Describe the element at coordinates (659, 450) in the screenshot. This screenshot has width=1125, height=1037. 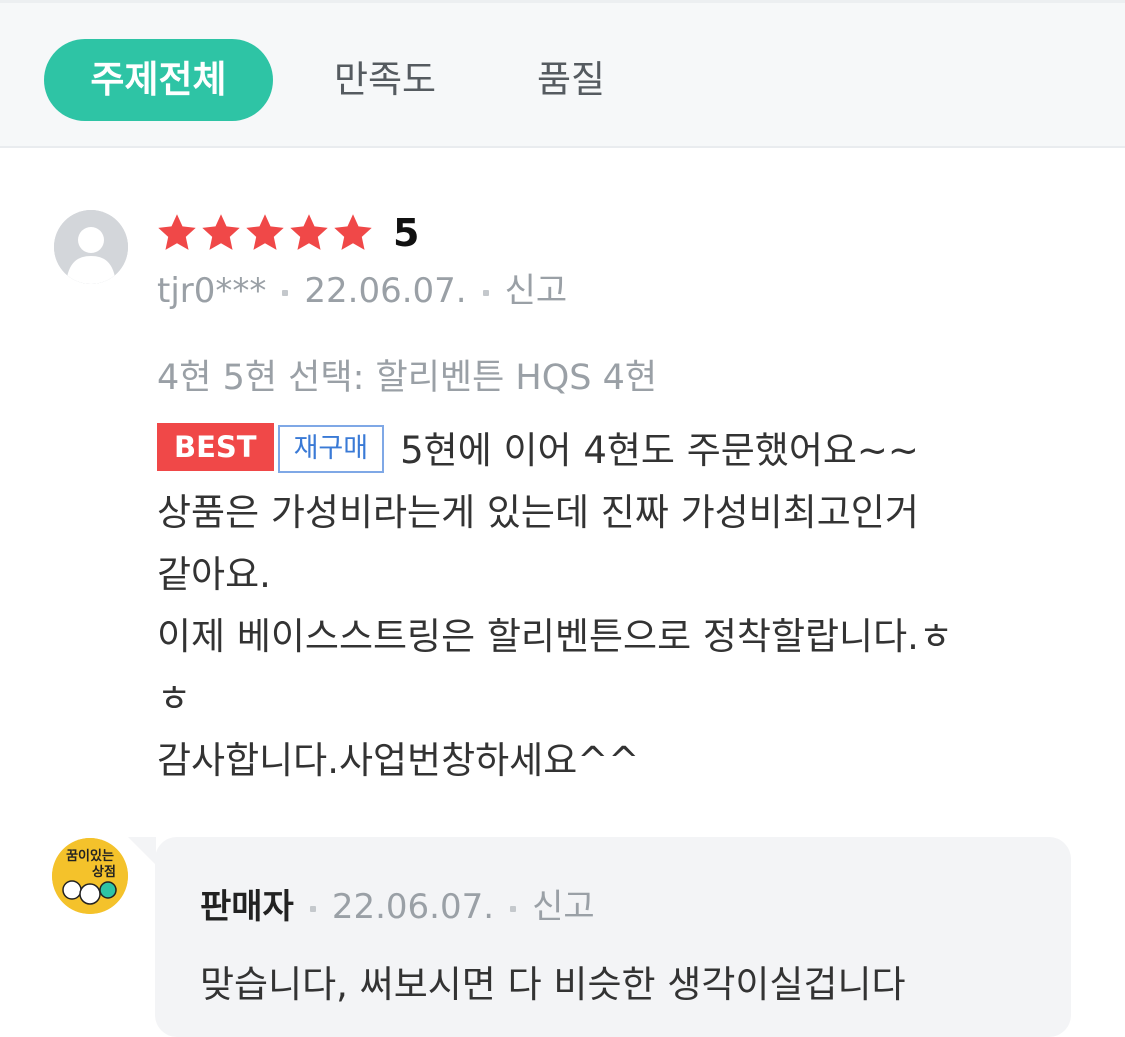
I see `review-text-line: 5현에 이어 4현도 주문했어요~~` at that location.